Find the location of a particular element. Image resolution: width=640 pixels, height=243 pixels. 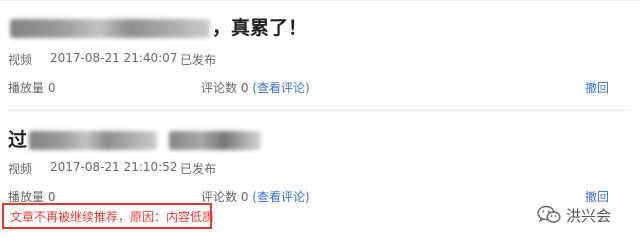

item-meta: 视频 2017-08-21 21:10:52 已发布 is located at coordinates (112, 168).